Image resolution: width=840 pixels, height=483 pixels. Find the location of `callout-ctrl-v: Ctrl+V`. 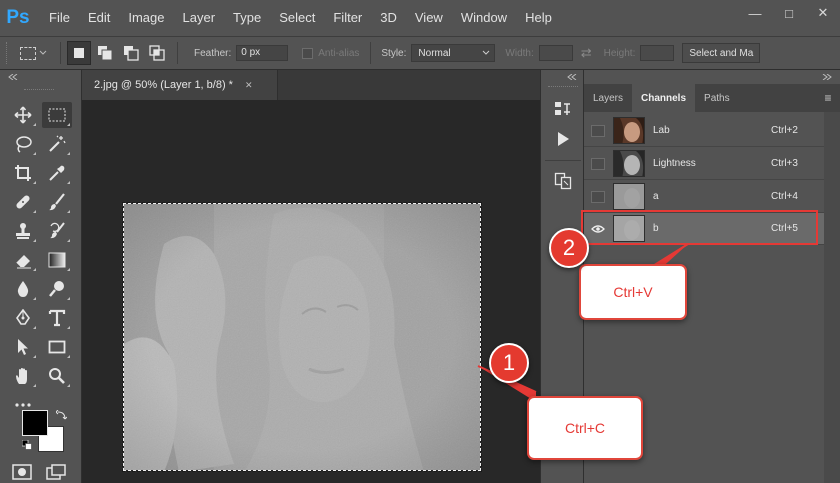

callout-ctrl-v: Ctrl+V is located at coordinates (633, 292).